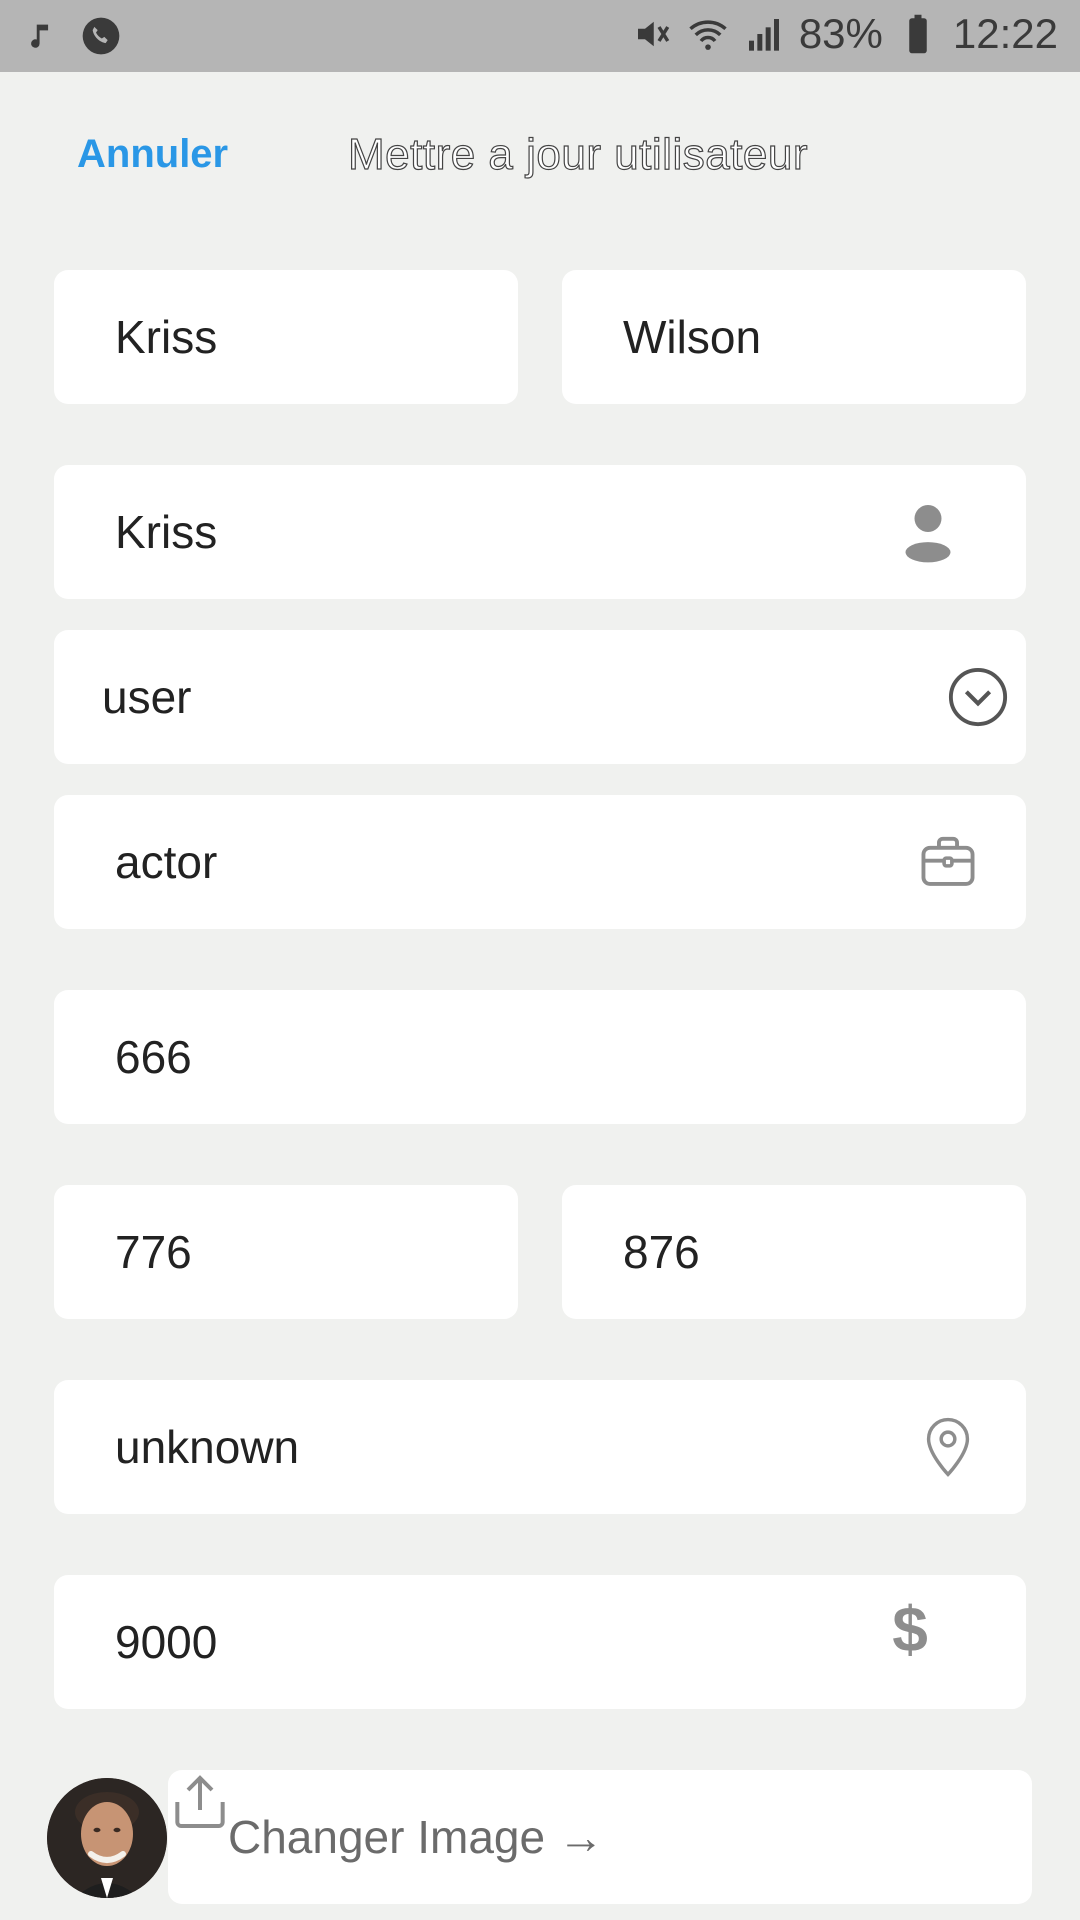  What do you see at coordinates (661, 1252) in the screenshot?
I see `number-field-c-value: 876` at bounding box center [661, 1252].